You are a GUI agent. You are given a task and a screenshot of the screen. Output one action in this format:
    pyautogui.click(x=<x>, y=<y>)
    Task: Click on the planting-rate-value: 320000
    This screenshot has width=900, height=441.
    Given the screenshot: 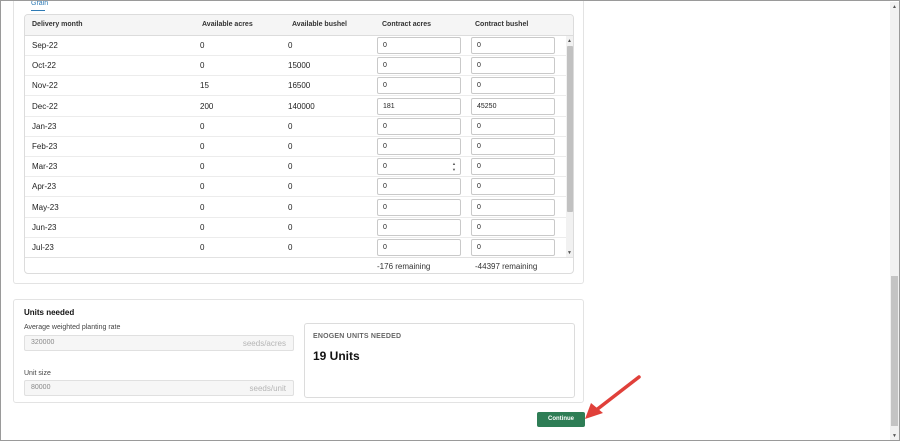 What is the action you would take?
    pyautogui.click(x=43, y=342)
    